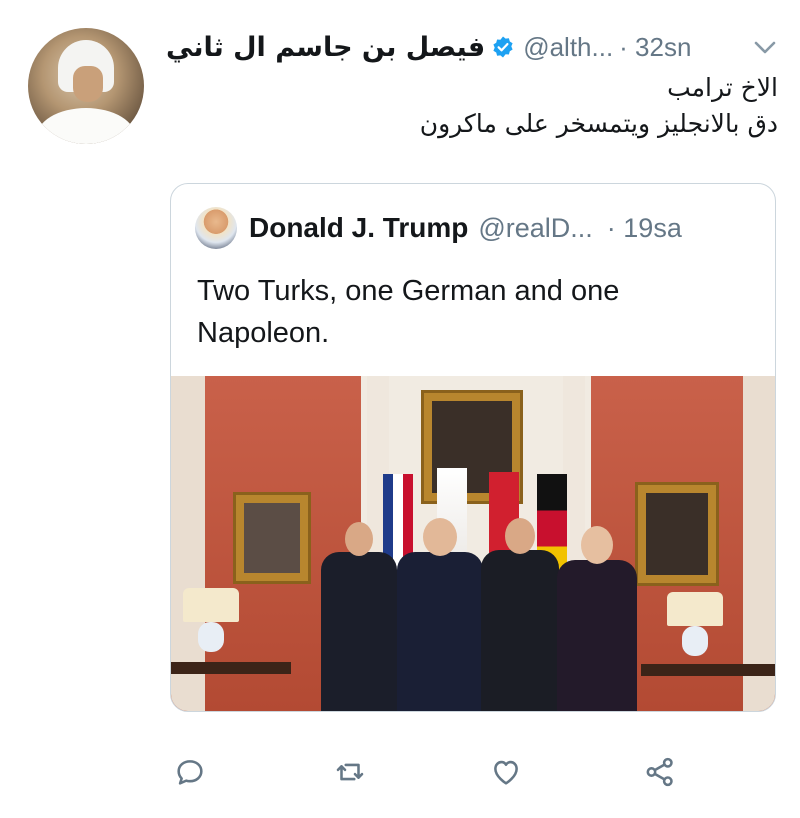 The width and height of the screenshot is (800, 818). I want to click on avatar-face-shape, so click(88, 84).